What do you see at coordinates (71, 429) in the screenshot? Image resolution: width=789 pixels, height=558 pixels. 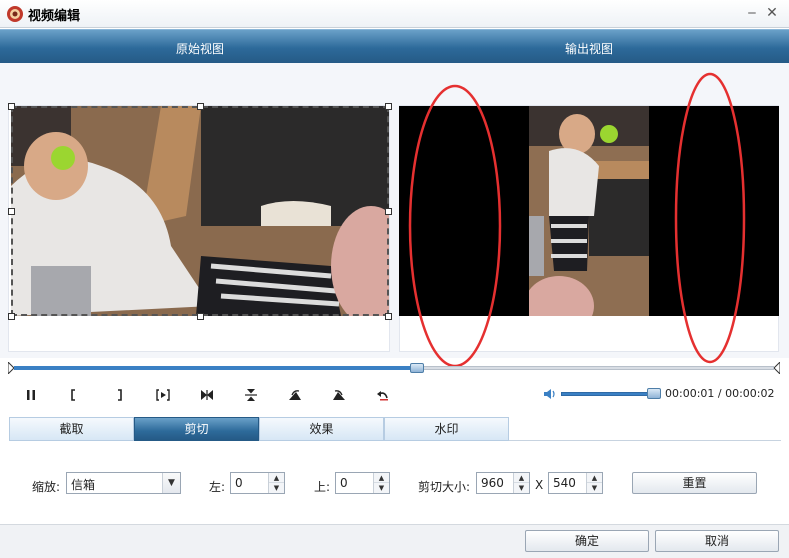 I see `tab-capture: 截取` at bounding box center [71, 429].